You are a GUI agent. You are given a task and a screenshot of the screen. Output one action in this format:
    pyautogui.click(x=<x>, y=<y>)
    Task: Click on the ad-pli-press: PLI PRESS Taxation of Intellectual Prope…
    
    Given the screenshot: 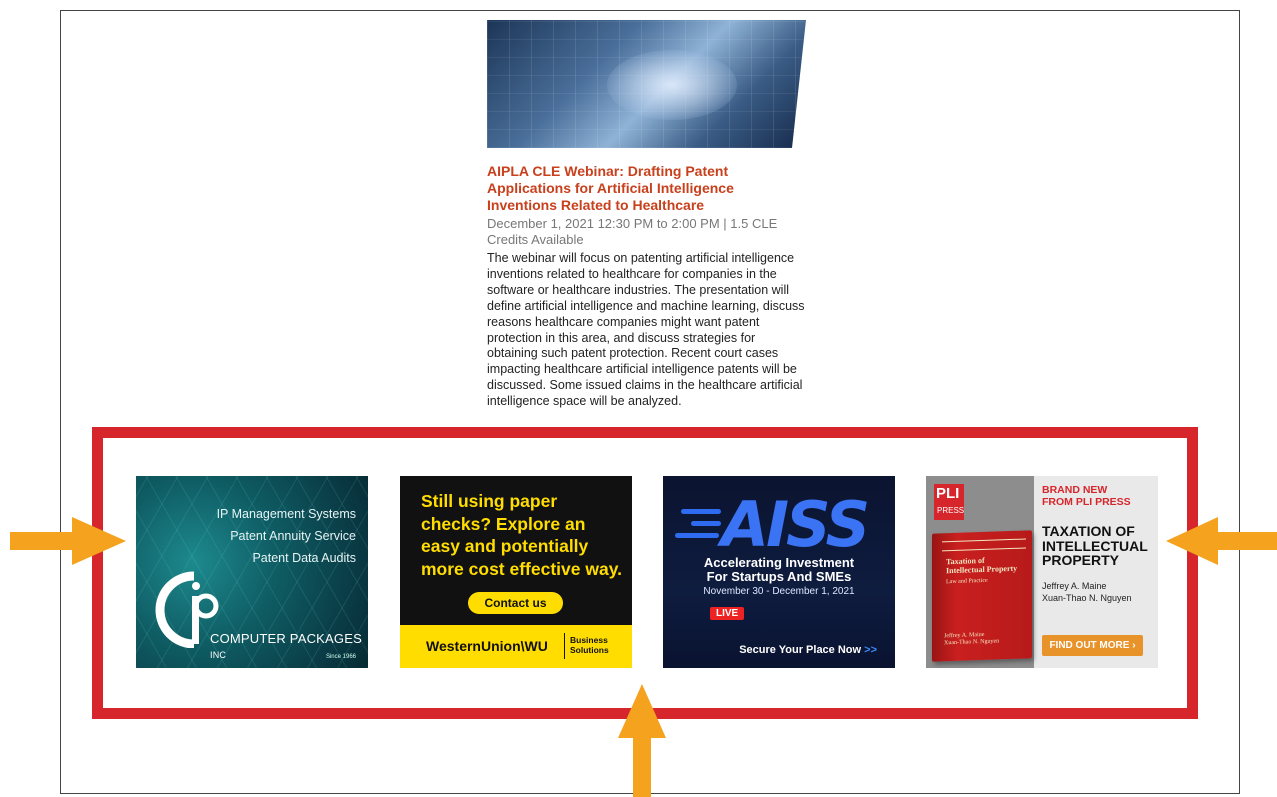 What is the action you would take?
    pyautogui.click(x=1042, y=572)
    